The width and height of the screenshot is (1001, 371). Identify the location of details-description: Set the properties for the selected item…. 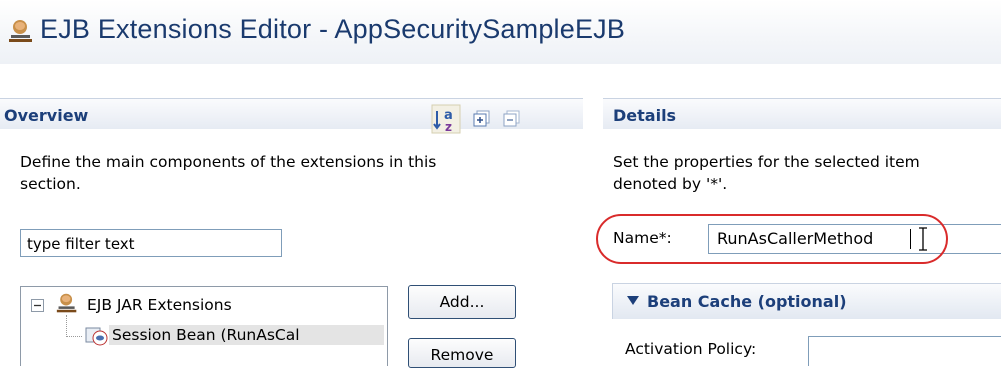
(766, 173).